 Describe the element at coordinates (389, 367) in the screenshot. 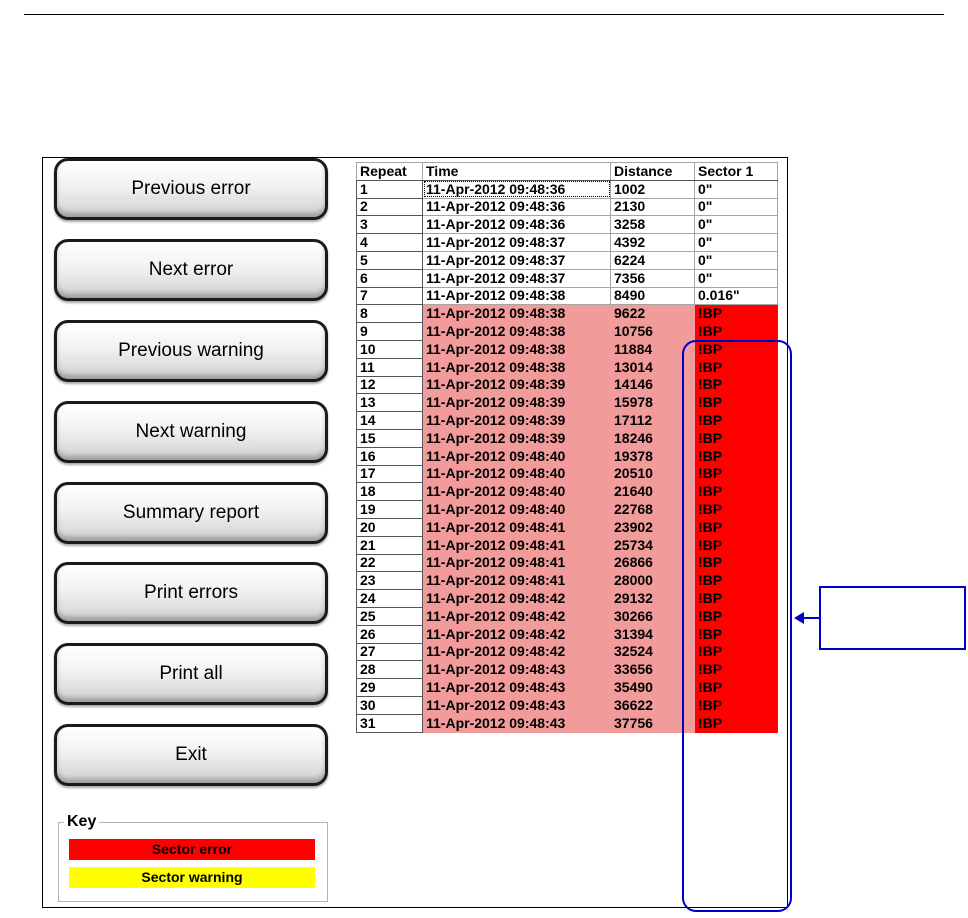

I see `repeat-cell: 11` at that location.